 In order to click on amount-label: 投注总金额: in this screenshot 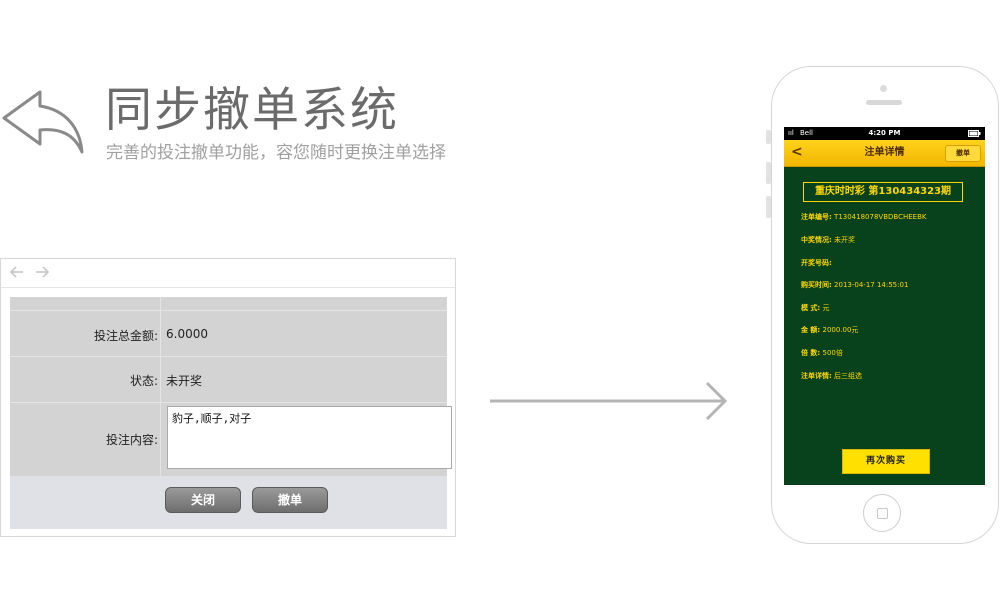, I will do `click(125, 336)`.